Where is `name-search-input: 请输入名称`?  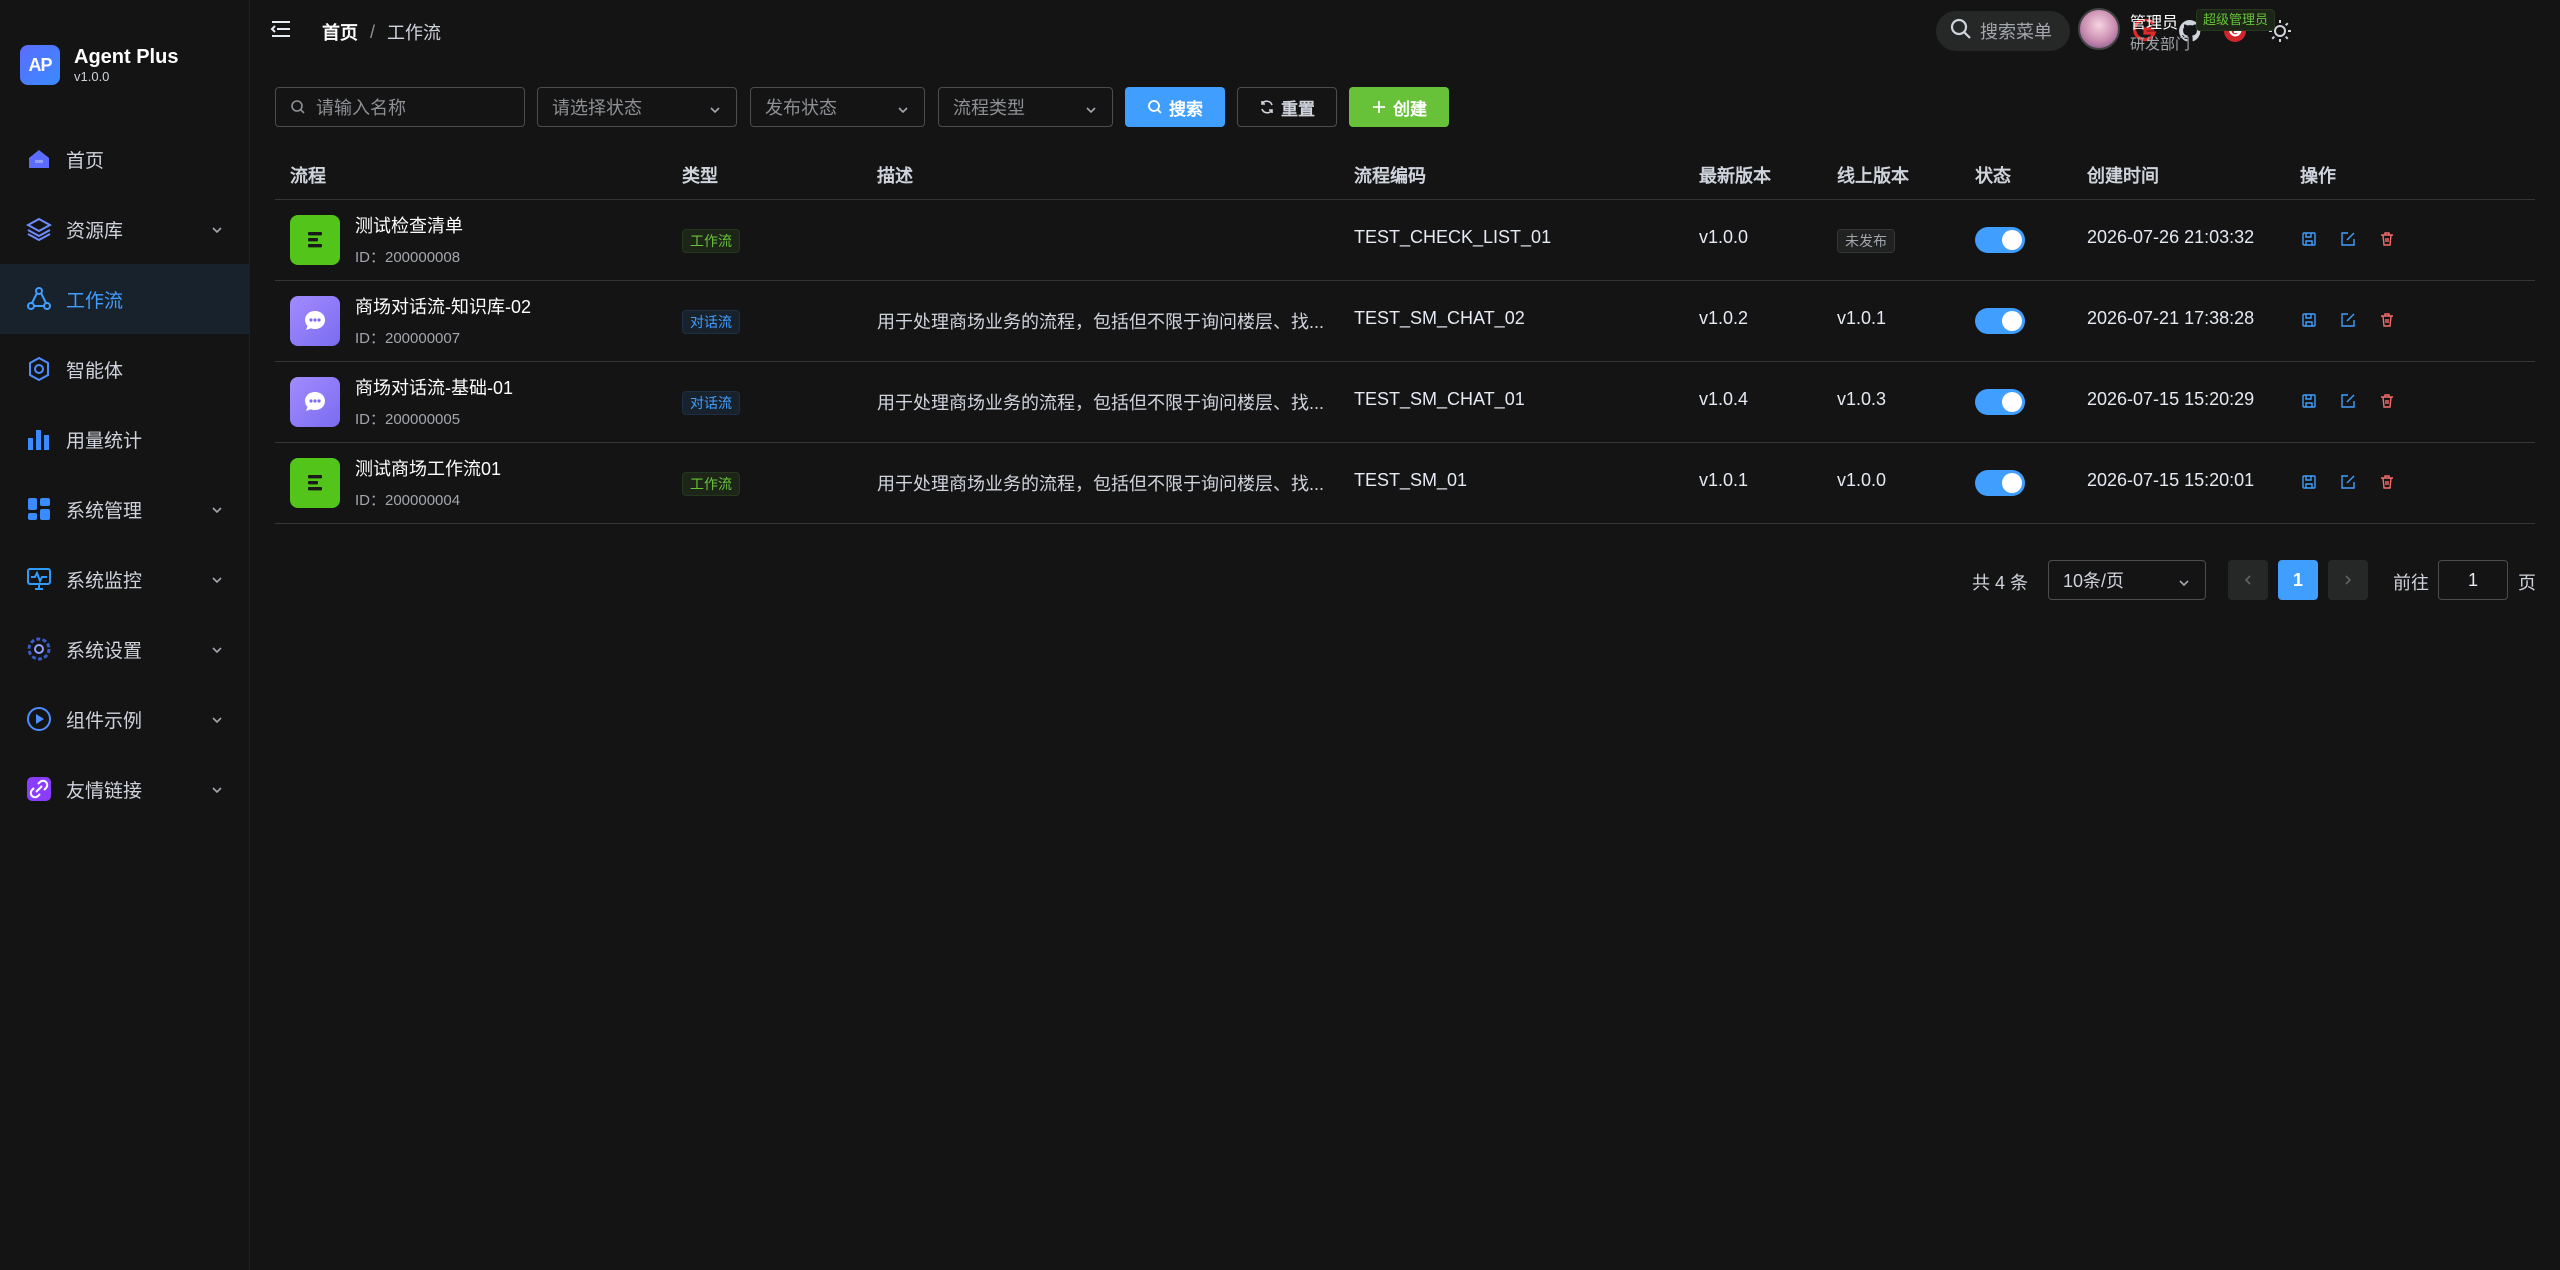
name-search-input: 请输入名称 is located at coordinates (400, 107).